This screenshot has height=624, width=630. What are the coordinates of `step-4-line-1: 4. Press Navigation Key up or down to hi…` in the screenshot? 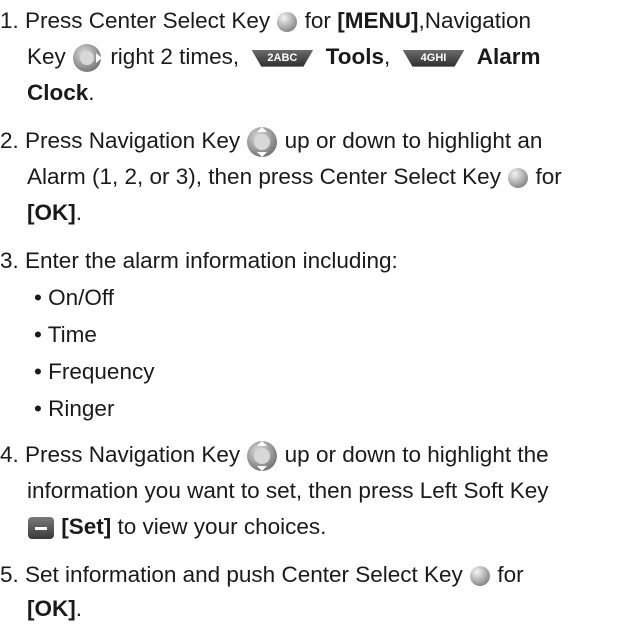 It's located at (274, 456).